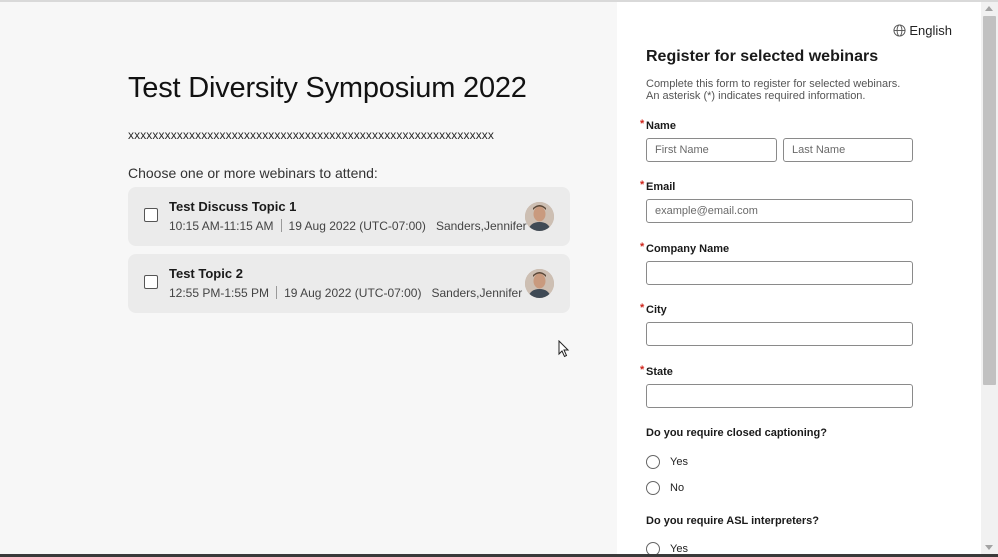 This screenshot has height=557, width=998. I want to click on language-label: English, so click(930, 30).